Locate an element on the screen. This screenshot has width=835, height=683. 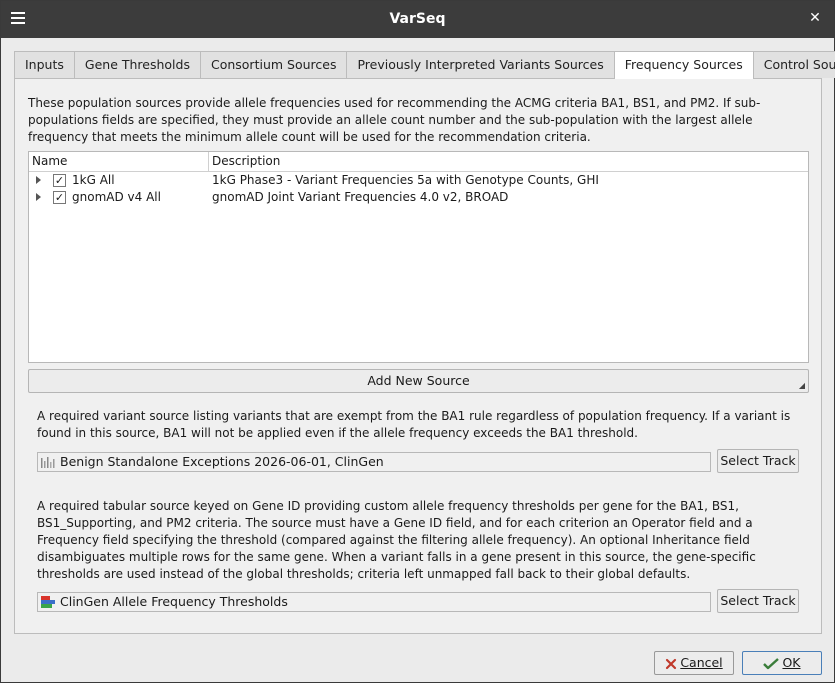
close-icon: ✕ is located at coordinates (815, 18).